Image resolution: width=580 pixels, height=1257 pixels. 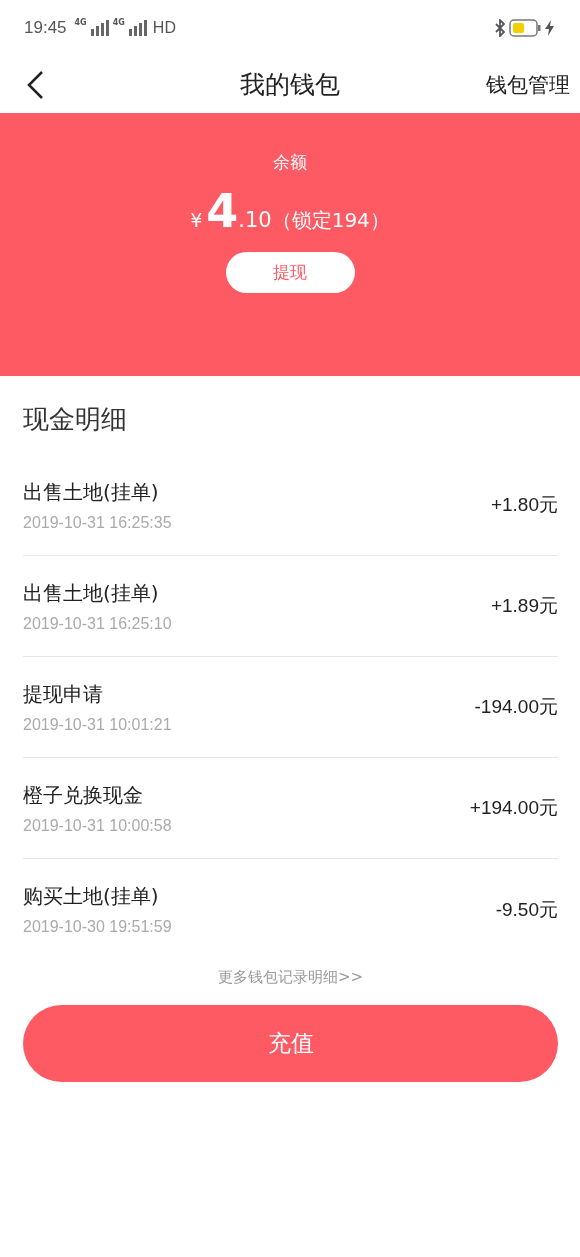 I want to click on transaction-time: 2019-10-31 16:25:10, so click(x=97, y=623).